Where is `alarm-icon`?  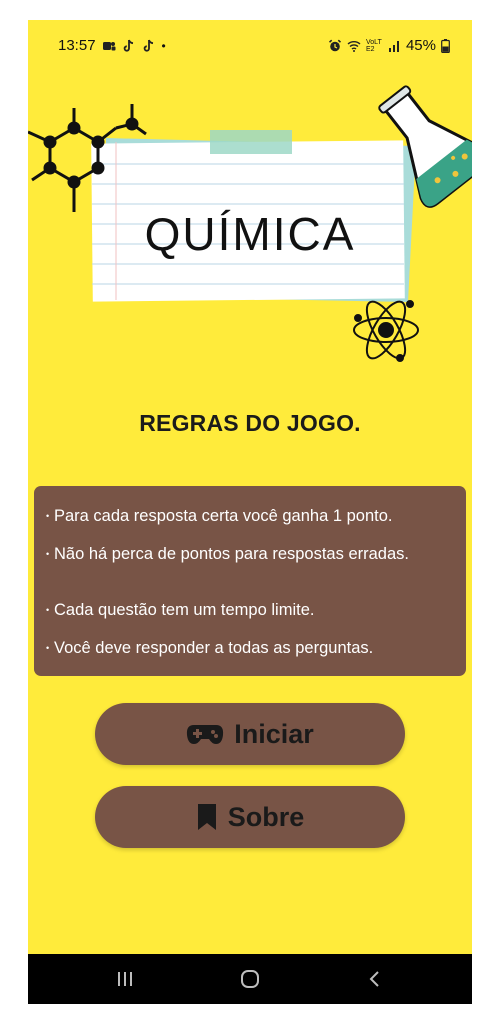 alarm-icon is located at coordinates (335, 45).